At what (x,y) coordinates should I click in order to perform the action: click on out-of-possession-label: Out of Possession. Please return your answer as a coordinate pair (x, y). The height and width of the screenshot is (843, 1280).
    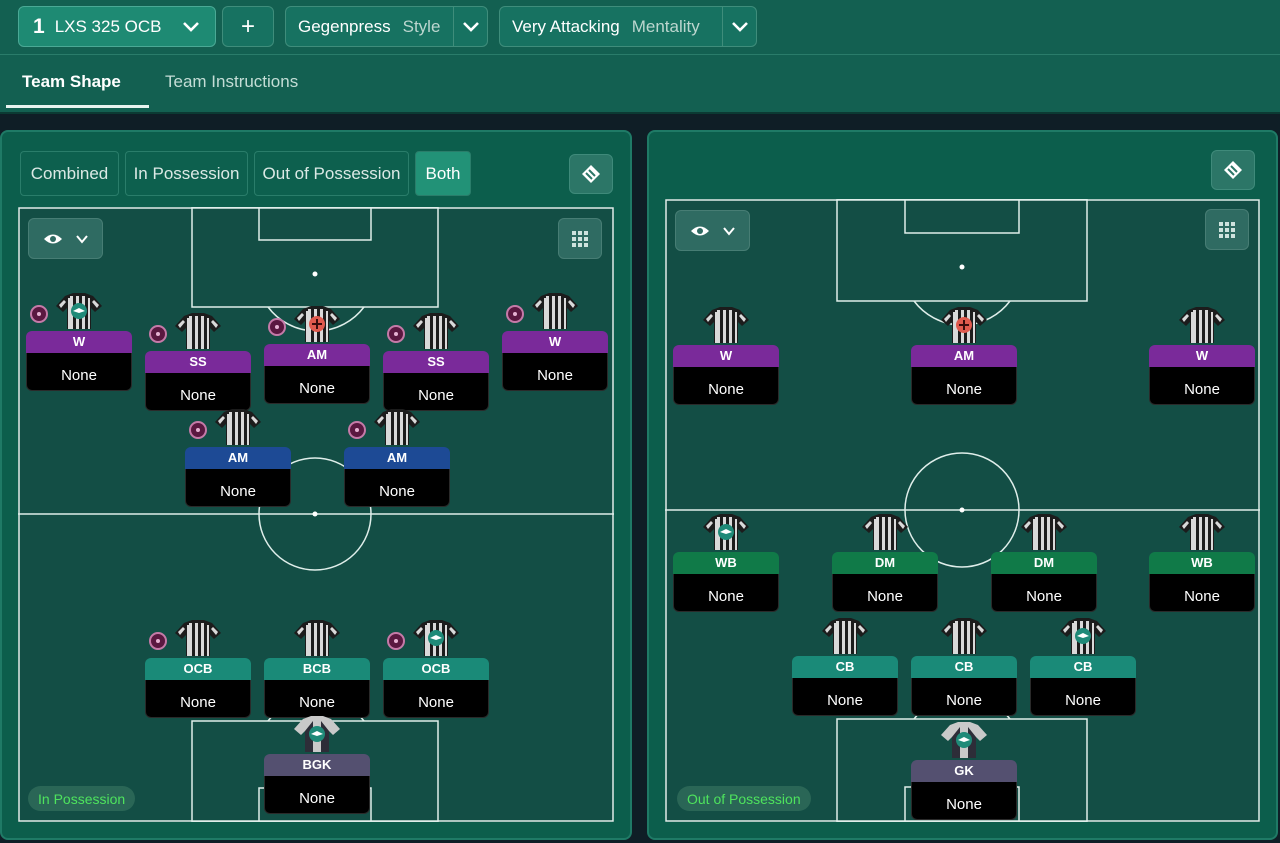
    Looking at the image, I should click on (744, 798).